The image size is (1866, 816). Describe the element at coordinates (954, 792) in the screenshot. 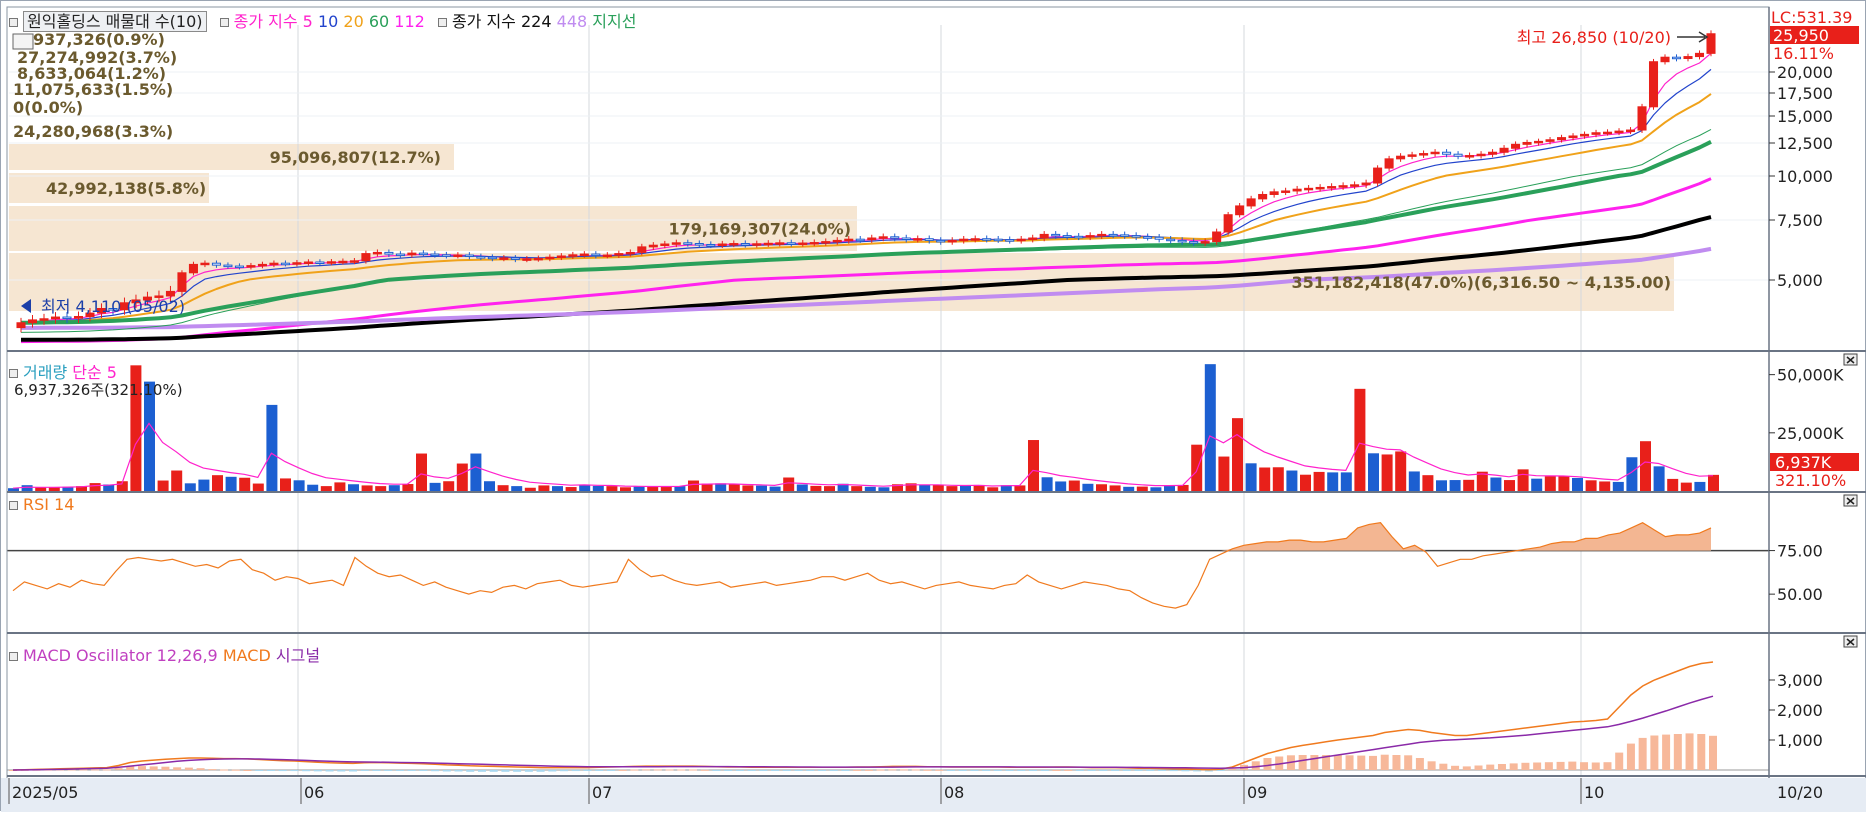

I see `x-axis-label: 08` at that location.